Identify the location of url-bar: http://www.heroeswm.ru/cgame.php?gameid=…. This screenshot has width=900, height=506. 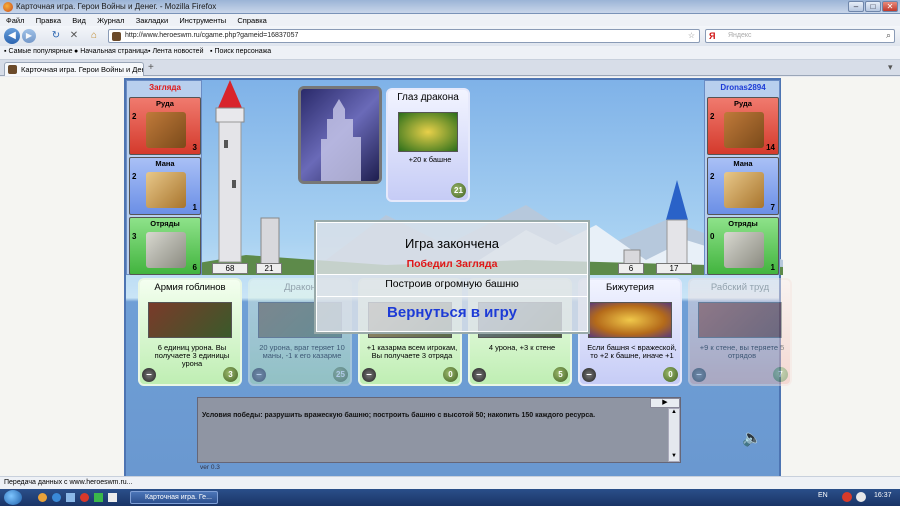
(404, 36).